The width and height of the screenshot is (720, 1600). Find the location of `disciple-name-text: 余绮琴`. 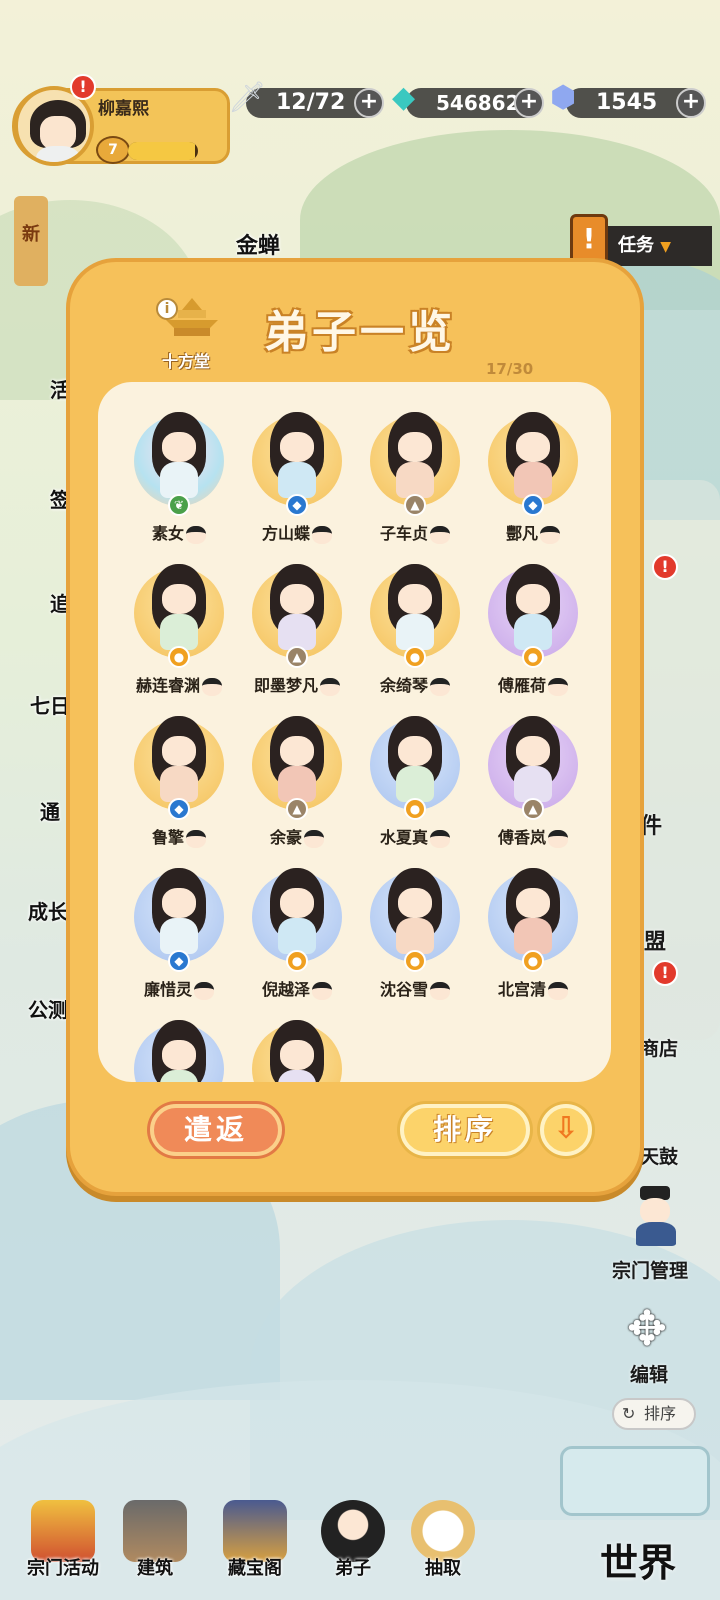

disciple-name-text: 余绮琴 is located at coordinates (403, 685).